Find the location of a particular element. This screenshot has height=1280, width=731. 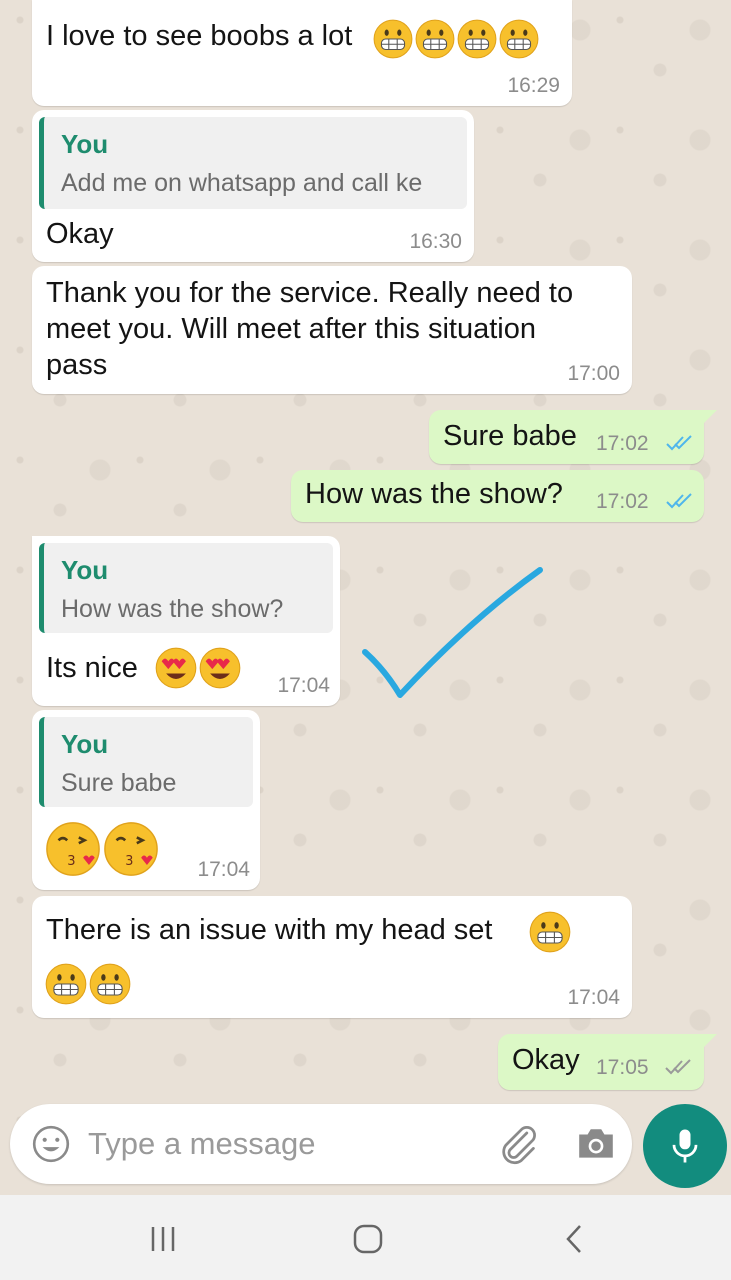

message-text-line-2: meet you. Will meet after this situation is located at coordinates (291, 329).